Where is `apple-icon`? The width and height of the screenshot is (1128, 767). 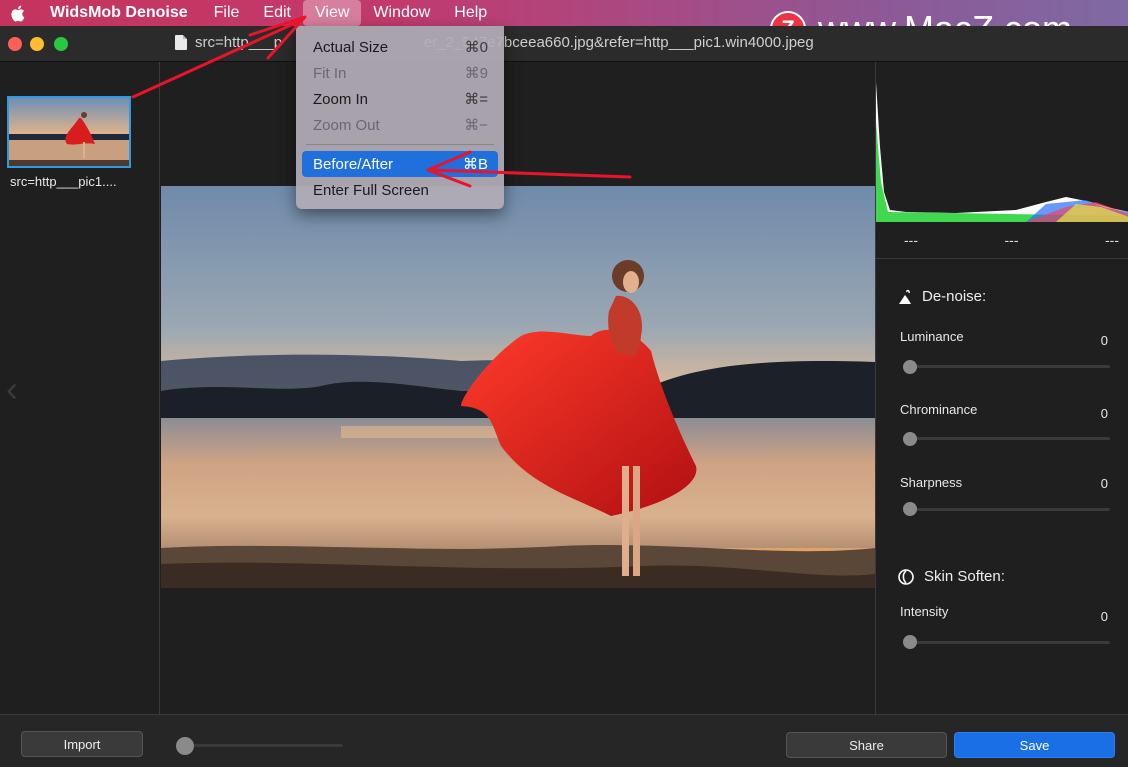 apple-icon is located at coordinates (17, 13).